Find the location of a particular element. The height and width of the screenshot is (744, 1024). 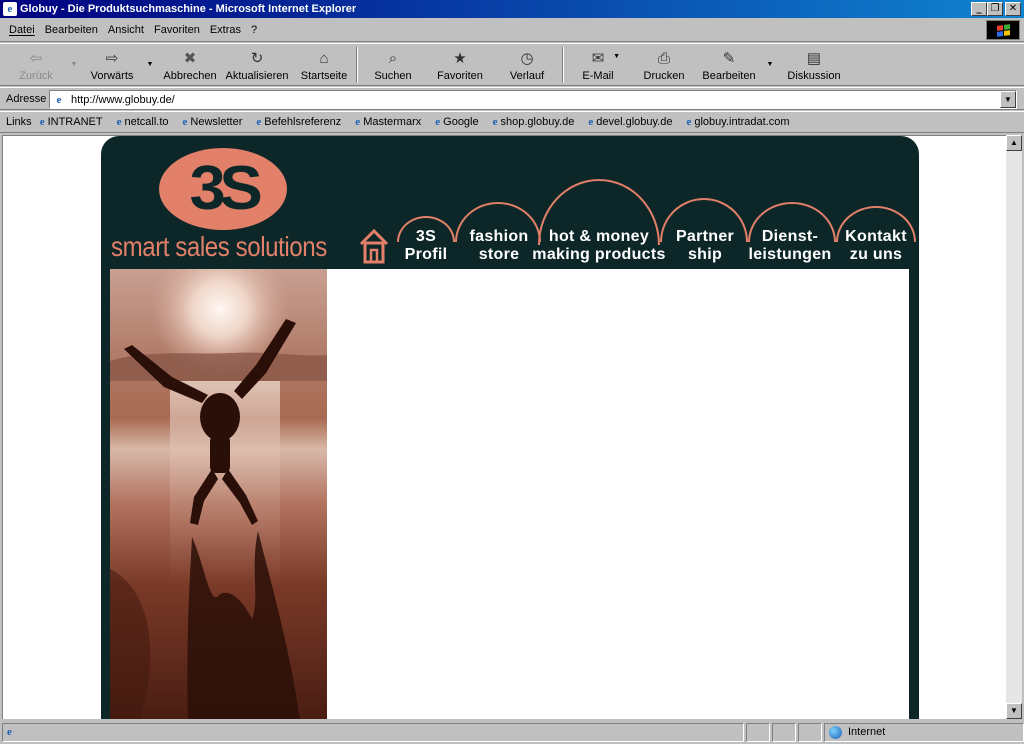

stop-icon: ✖ is located at coordinates (190, 58).